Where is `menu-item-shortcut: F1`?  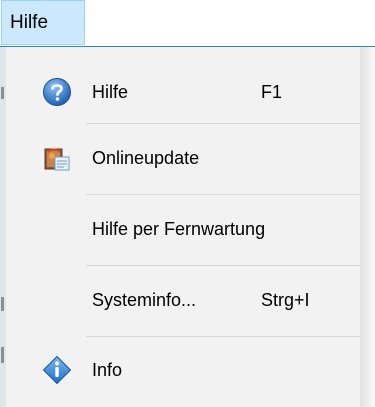
menu-item-shortcut: F1 is located at coordinates (272, 92).